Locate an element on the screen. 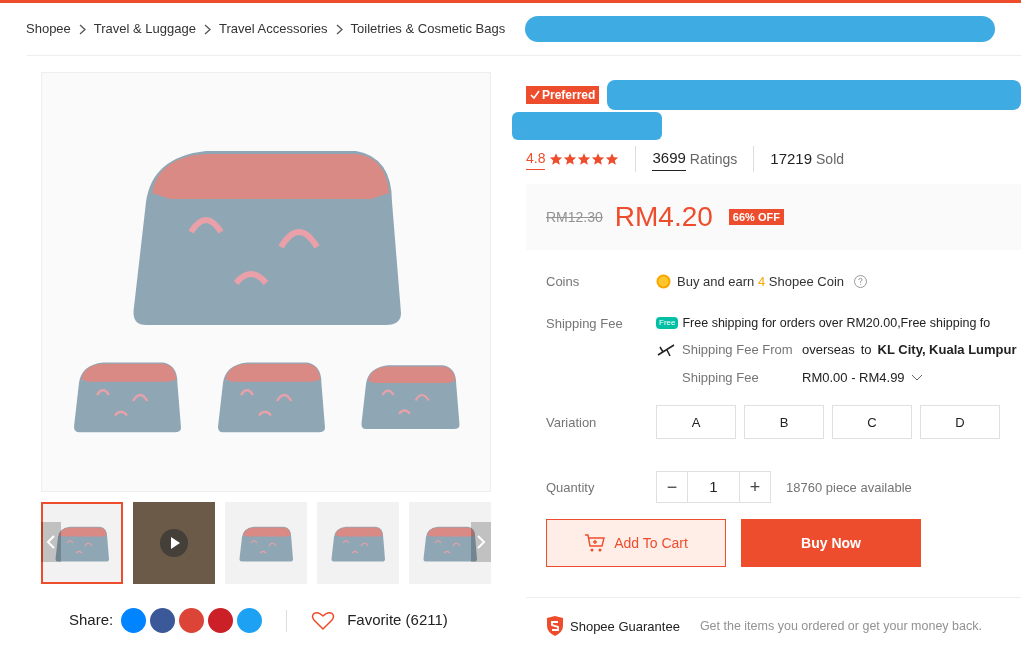 Image resolution: width=1021 pixels, height=659 pixels. guarantee-title: Shopee Guarantee is located at coordinates (625, 626).